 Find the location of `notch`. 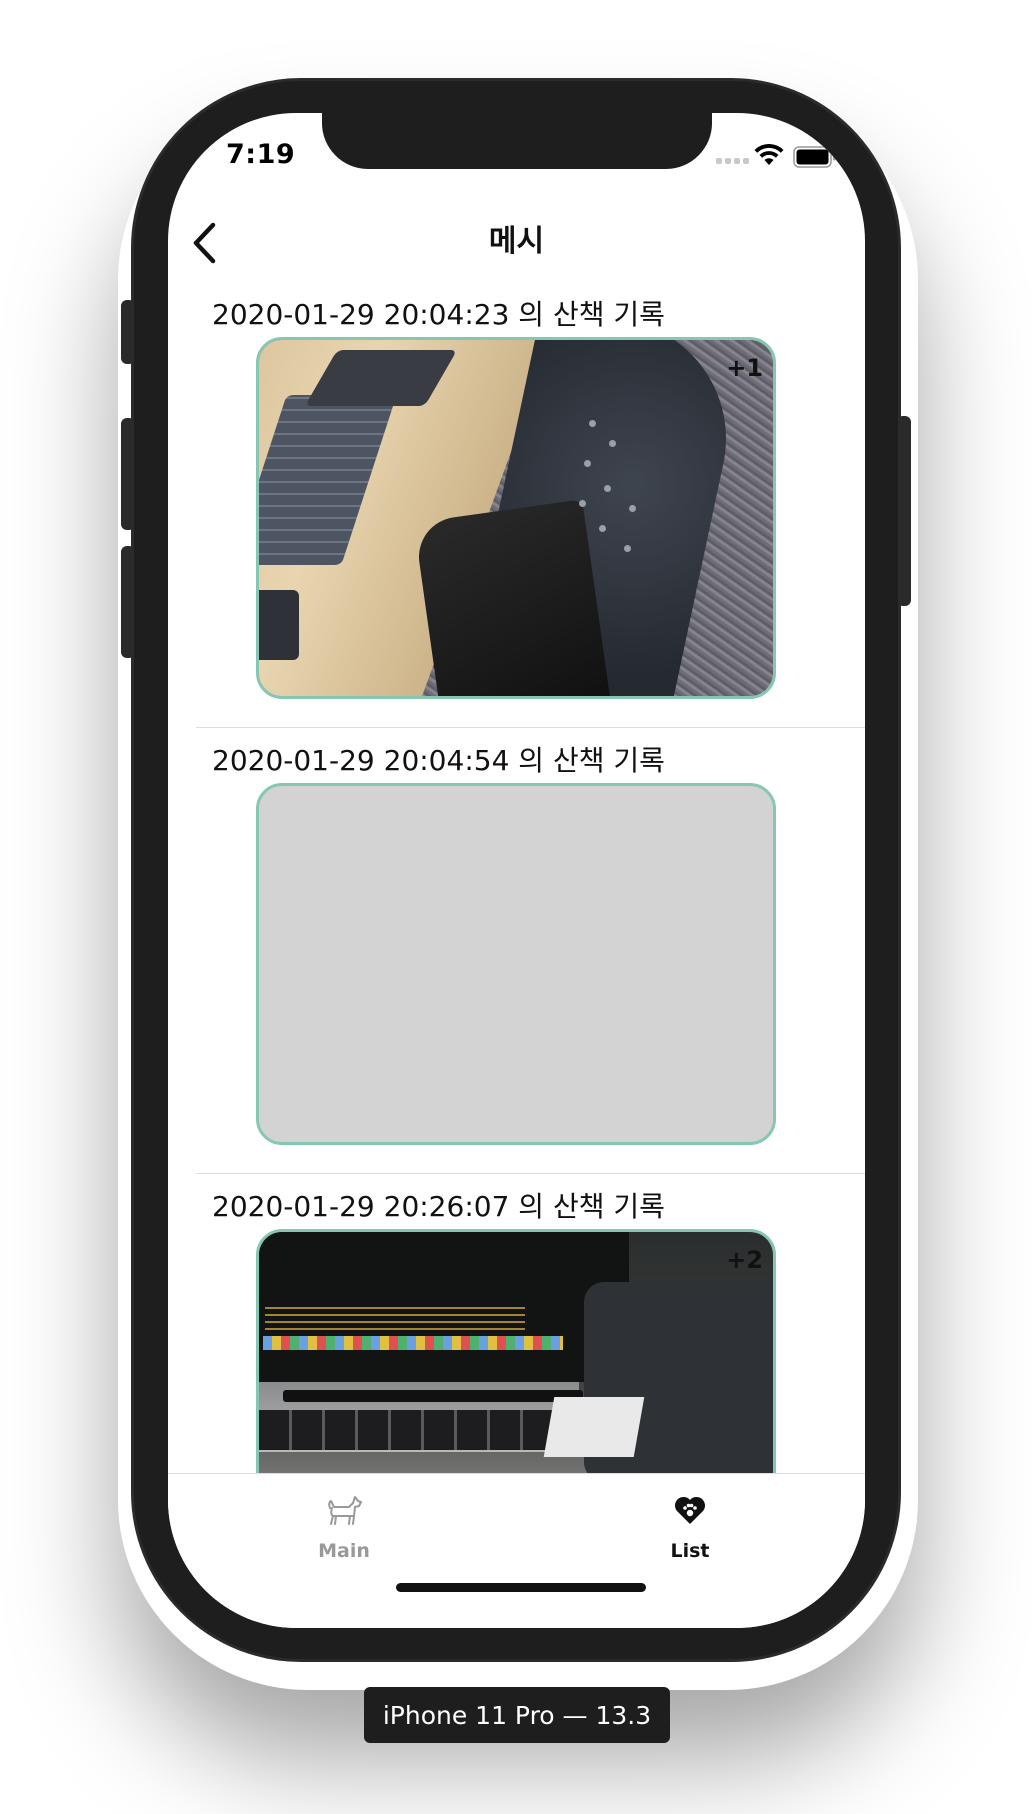

notch is located at coordinates (517, 141).